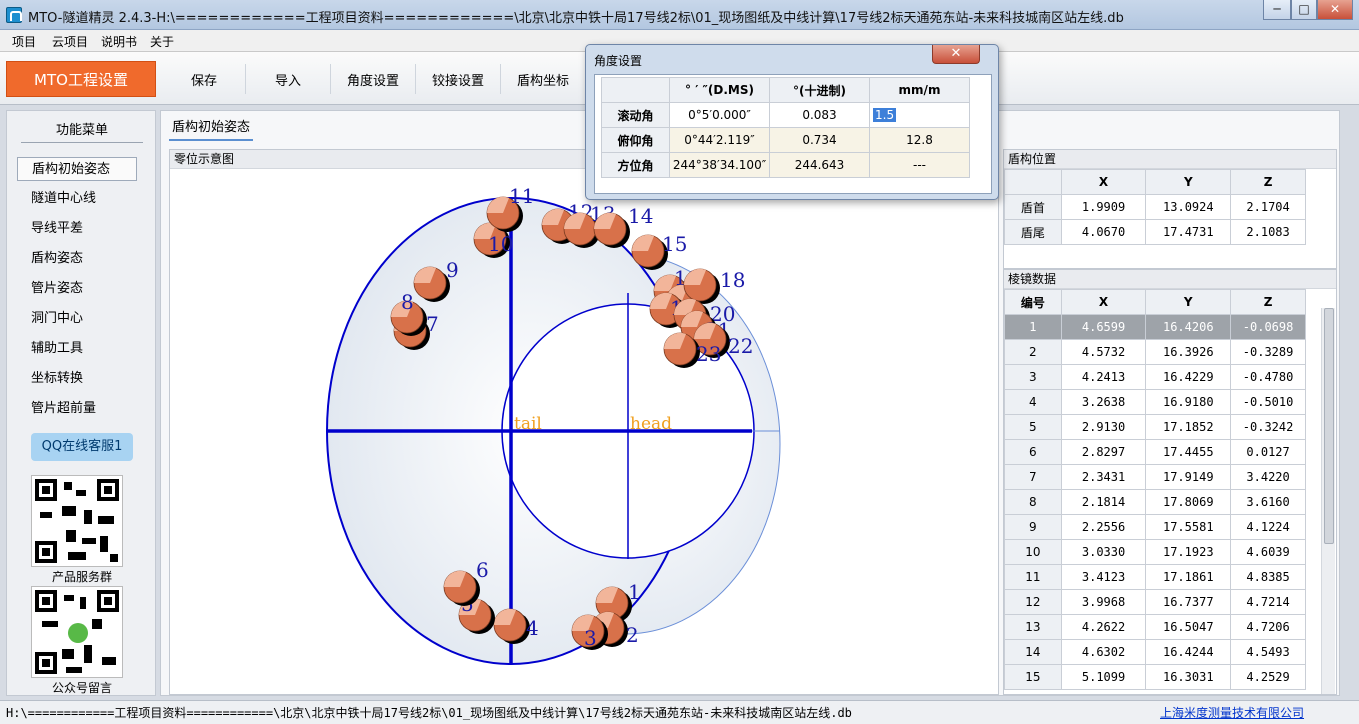 The image size is (1359, 724). I want to click on table-cell: 3.4220, so click(1268, 477).